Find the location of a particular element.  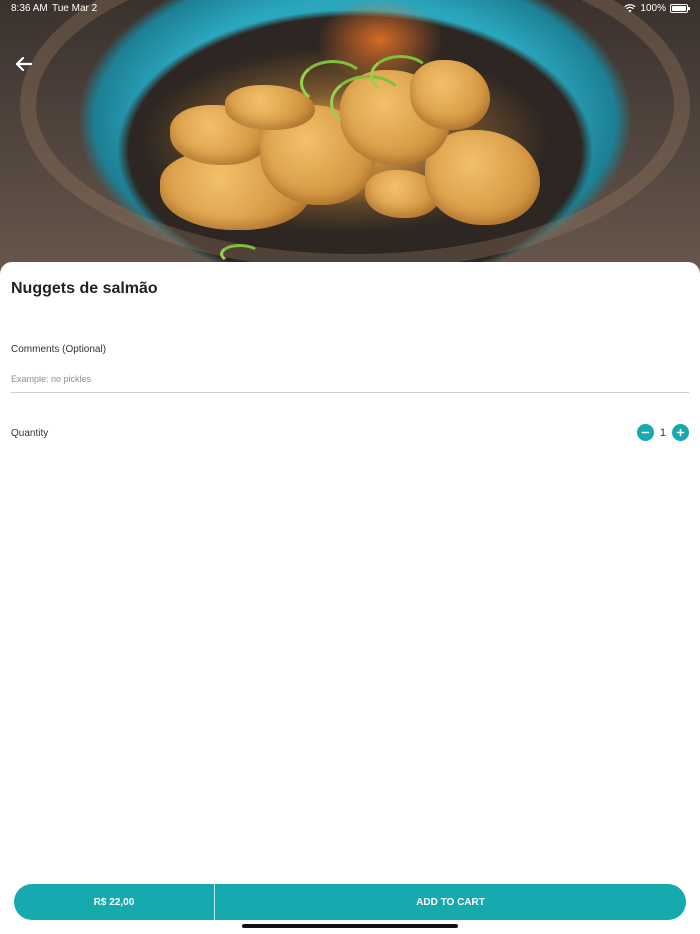

home-indicator is located at coordinates (350, 926).